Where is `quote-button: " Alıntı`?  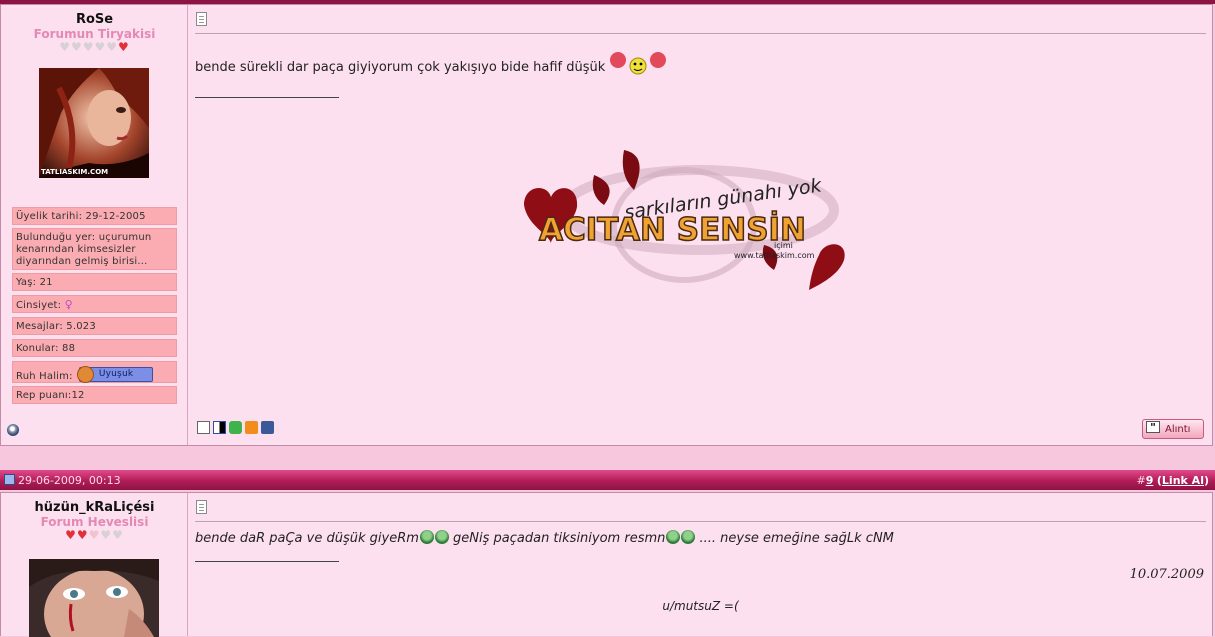 quote-button: " Alıntı is located at coordinates (1173, 429).